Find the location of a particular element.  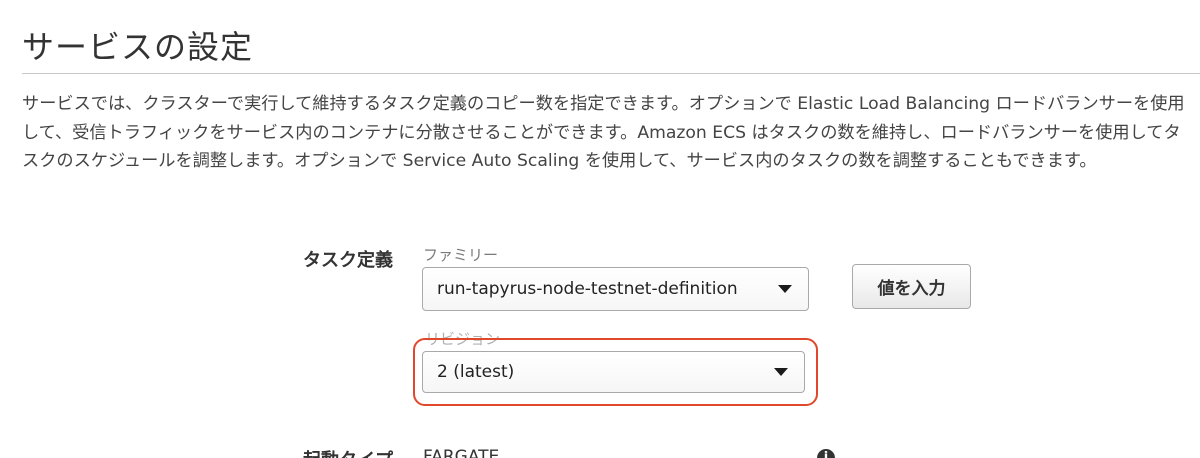

title-divider is located at coordinates (611, 73).